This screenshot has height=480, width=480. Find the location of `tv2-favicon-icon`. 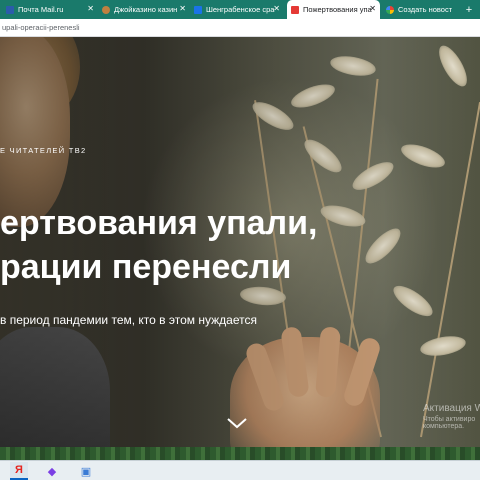

tv2-favicon-icon is located at coordinates (295, 9).